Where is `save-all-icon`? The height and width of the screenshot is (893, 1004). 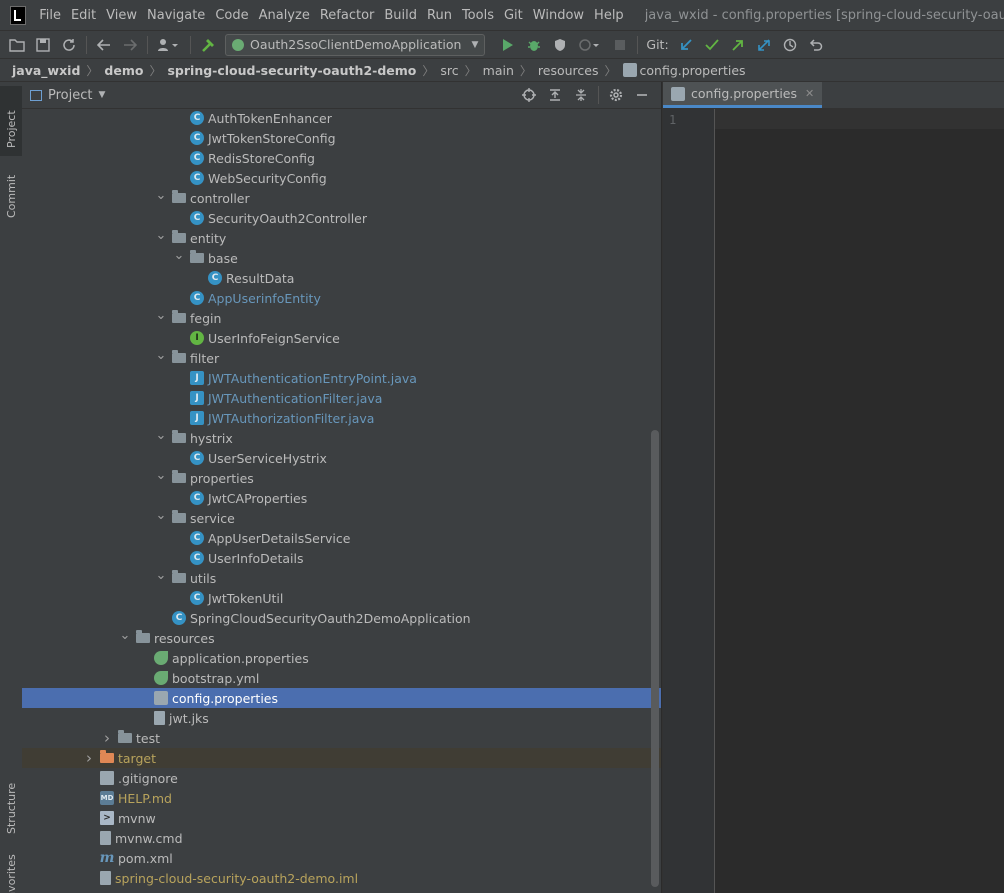 save-all-icon is located at coordinates (43, 45).